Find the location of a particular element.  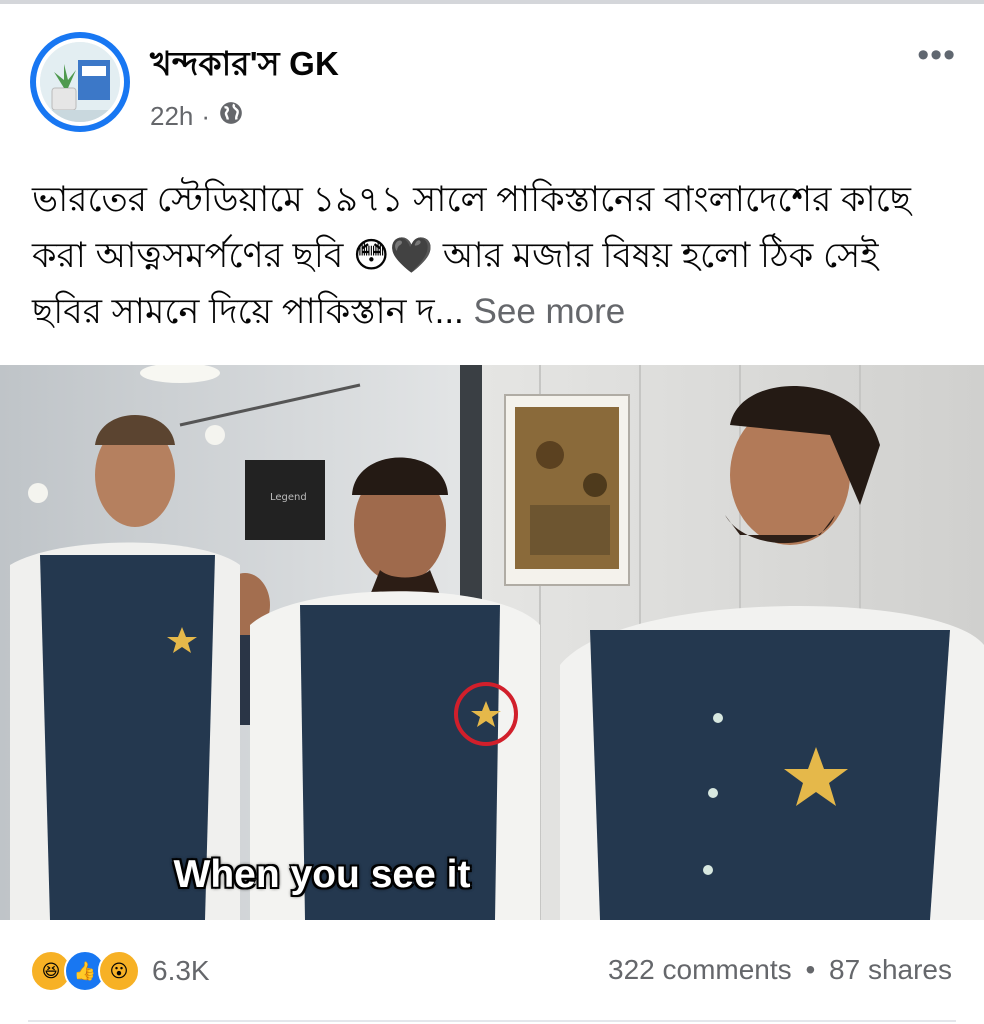

author-name: খন্দকার'স GK is located at coordinates (244, 66).